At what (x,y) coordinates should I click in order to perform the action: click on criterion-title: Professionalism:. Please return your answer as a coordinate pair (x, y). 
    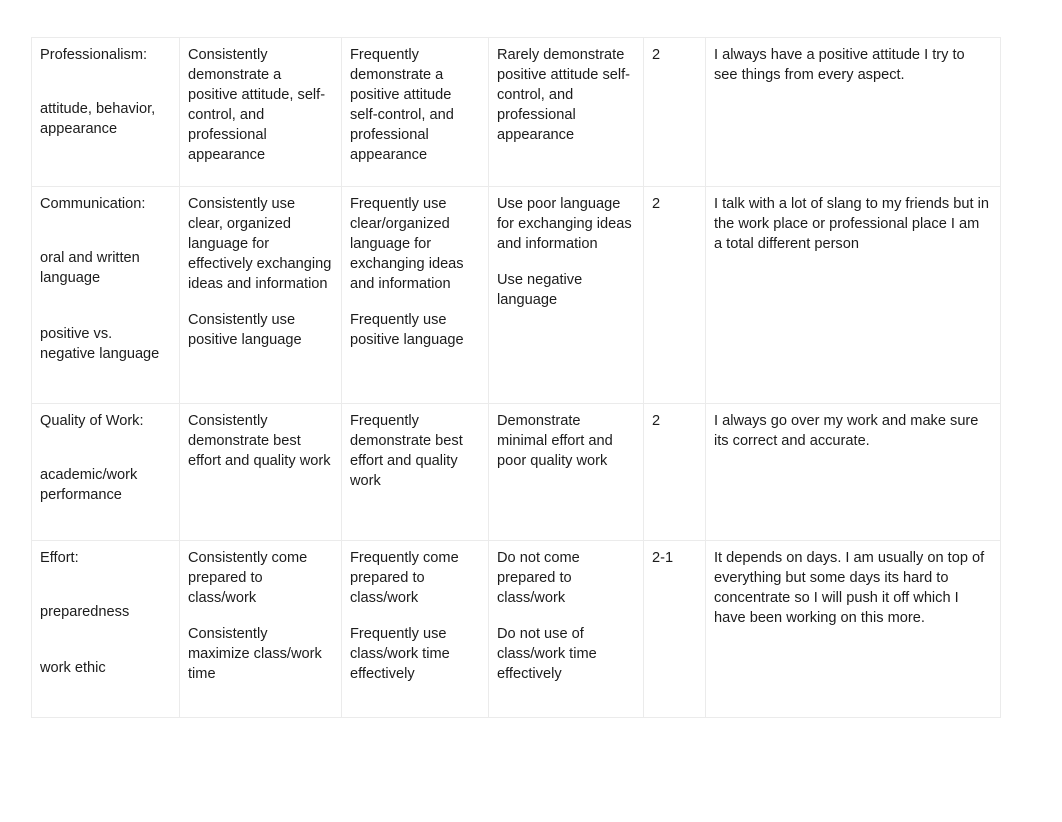
    Looking at the image, I should click on (94, 55).